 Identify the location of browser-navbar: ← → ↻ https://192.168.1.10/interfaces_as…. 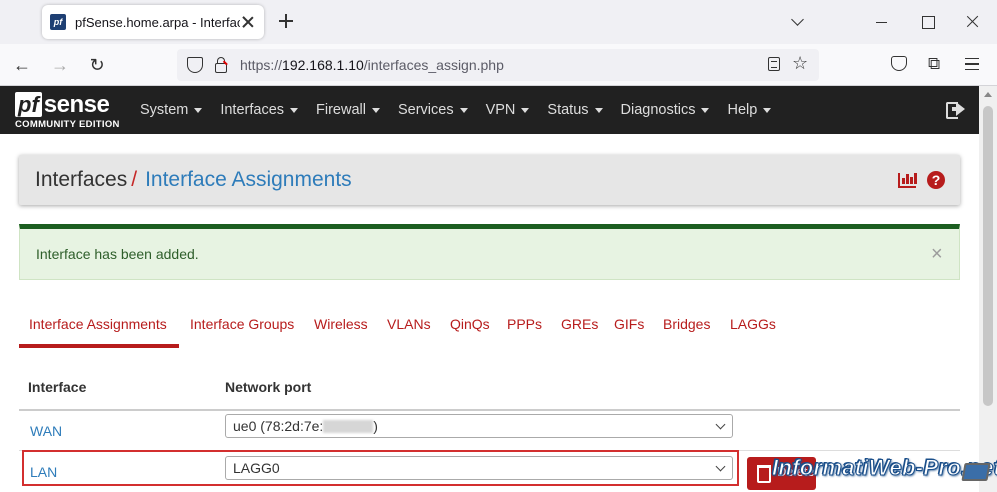
(498, 65).